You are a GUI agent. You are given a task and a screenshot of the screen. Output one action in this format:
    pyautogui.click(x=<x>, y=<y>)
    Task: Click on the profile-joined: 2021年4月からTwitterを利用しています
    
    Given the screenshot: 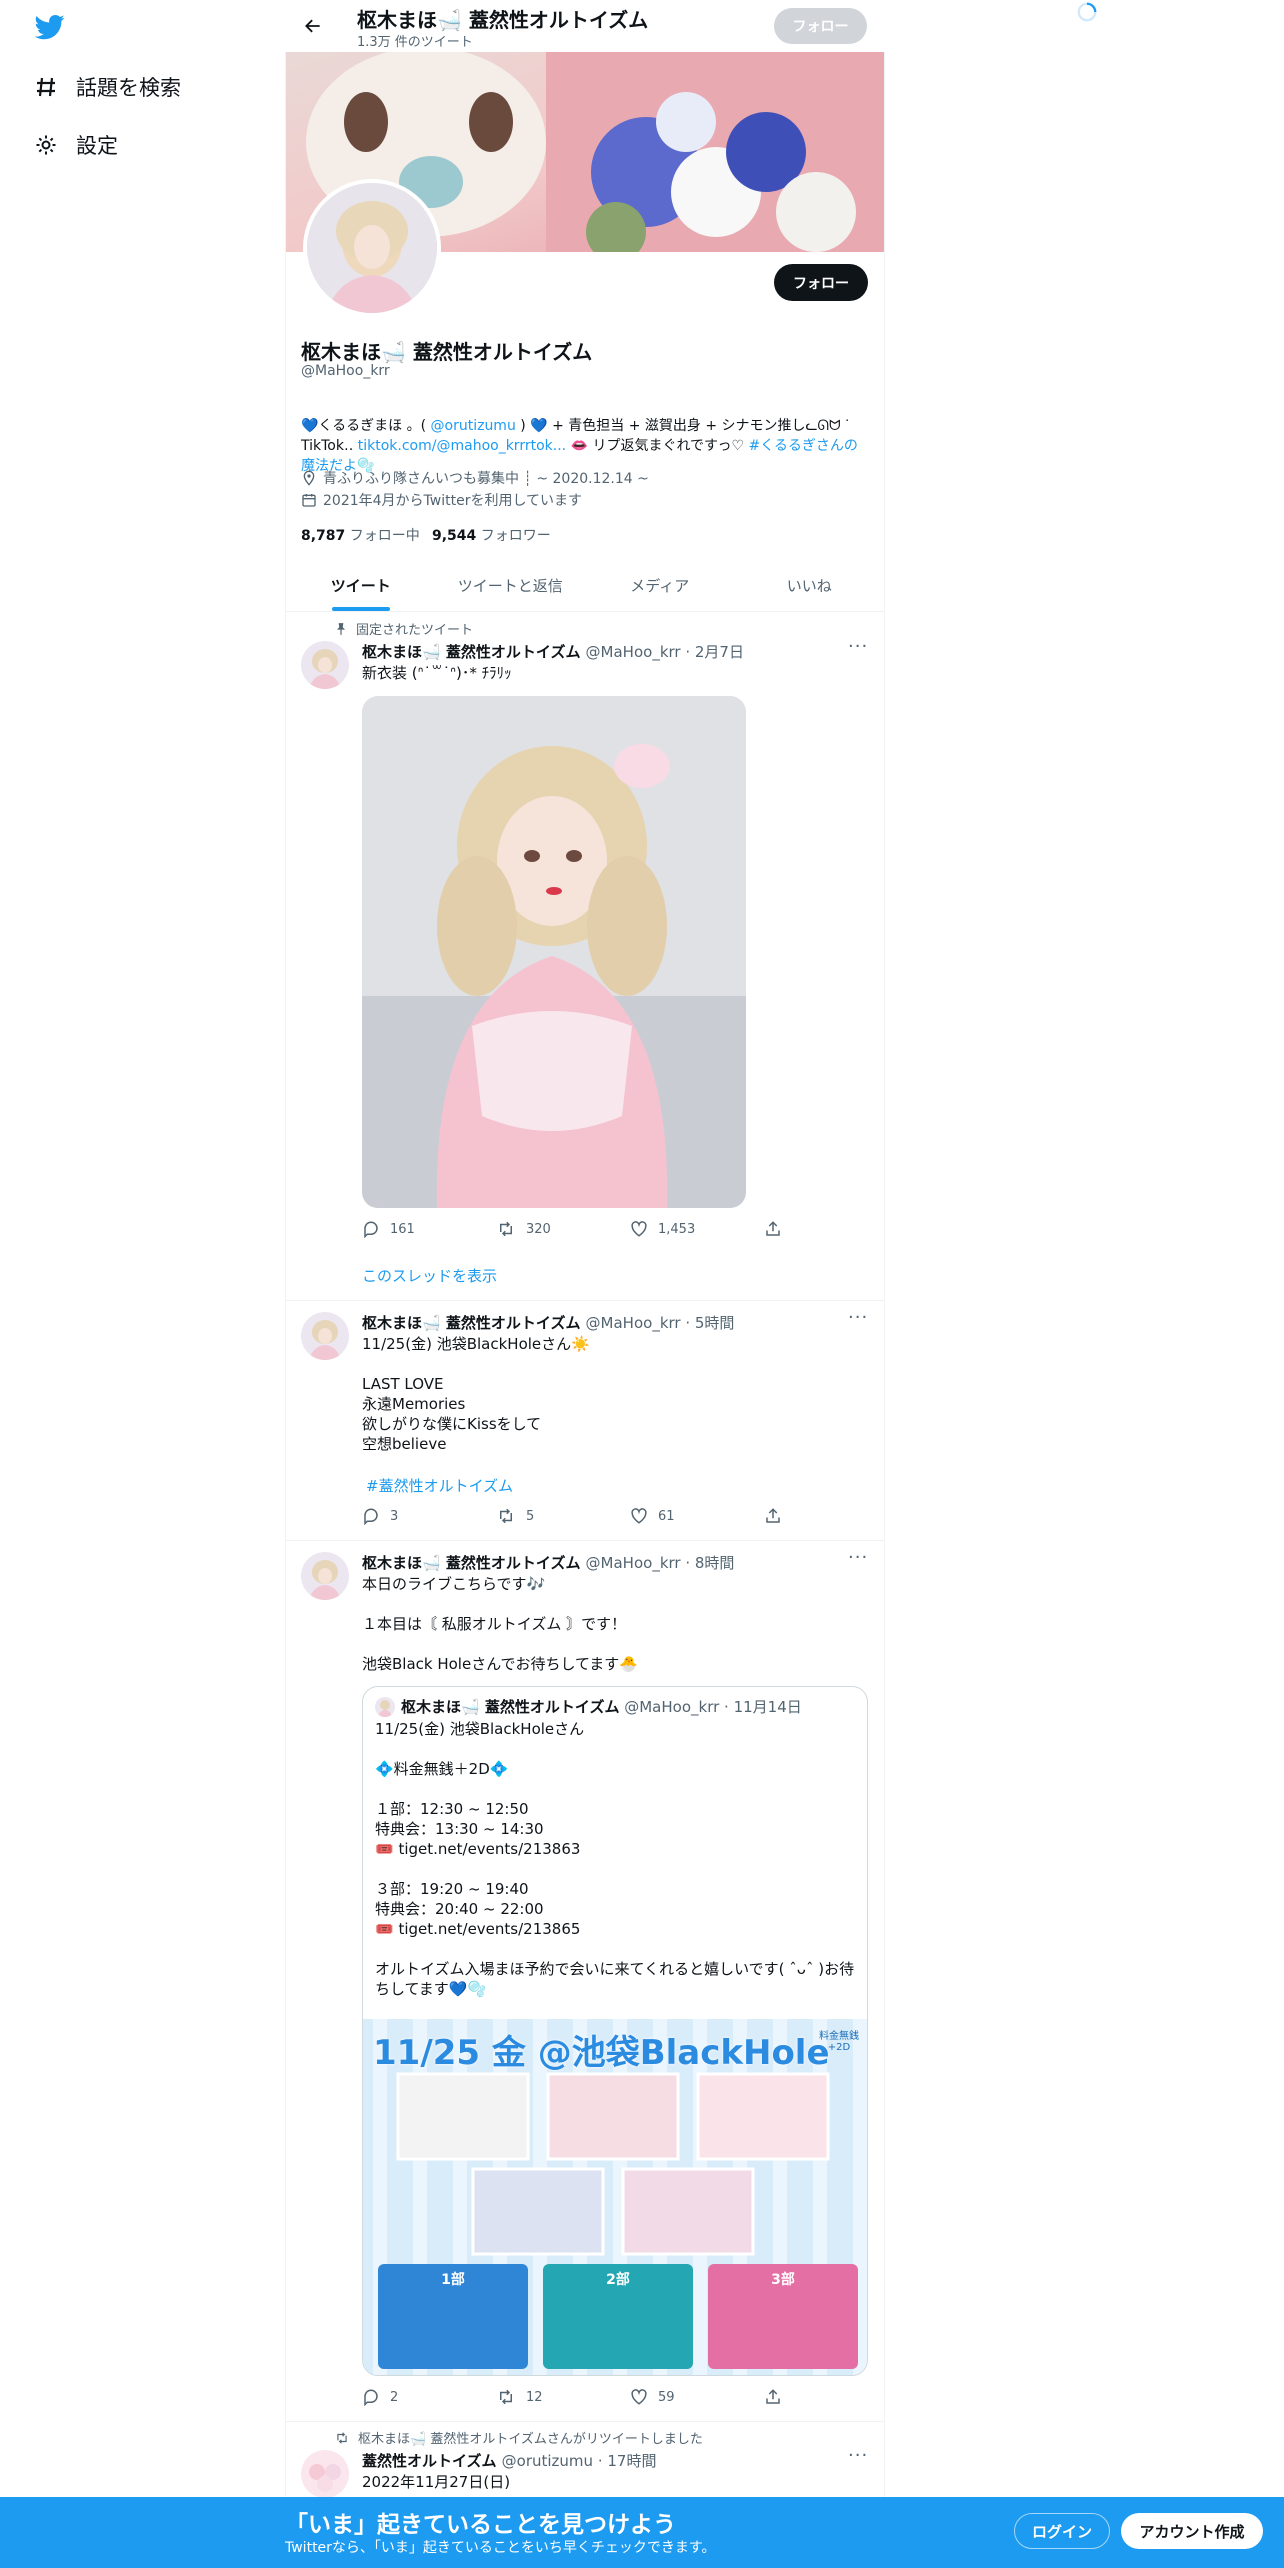 What is the action you would take?
    pyautogui.click(x=441, y=500)
    